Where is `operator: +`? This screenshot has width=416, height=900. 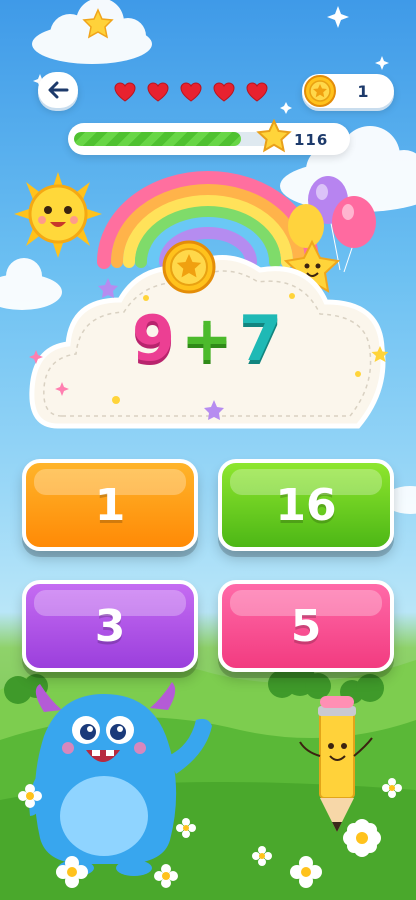 operator: + is located at coordinates (208, 338).